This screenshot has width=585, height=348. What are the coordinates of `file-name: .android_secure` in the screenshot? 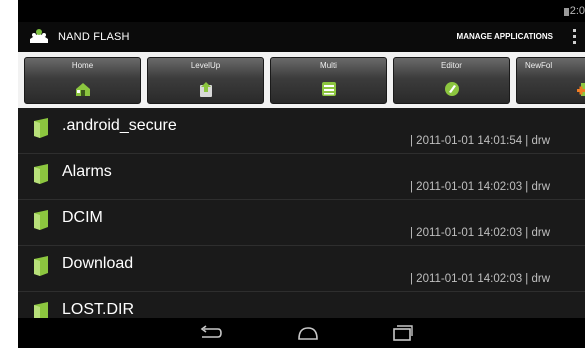 It's located at (119, 125).